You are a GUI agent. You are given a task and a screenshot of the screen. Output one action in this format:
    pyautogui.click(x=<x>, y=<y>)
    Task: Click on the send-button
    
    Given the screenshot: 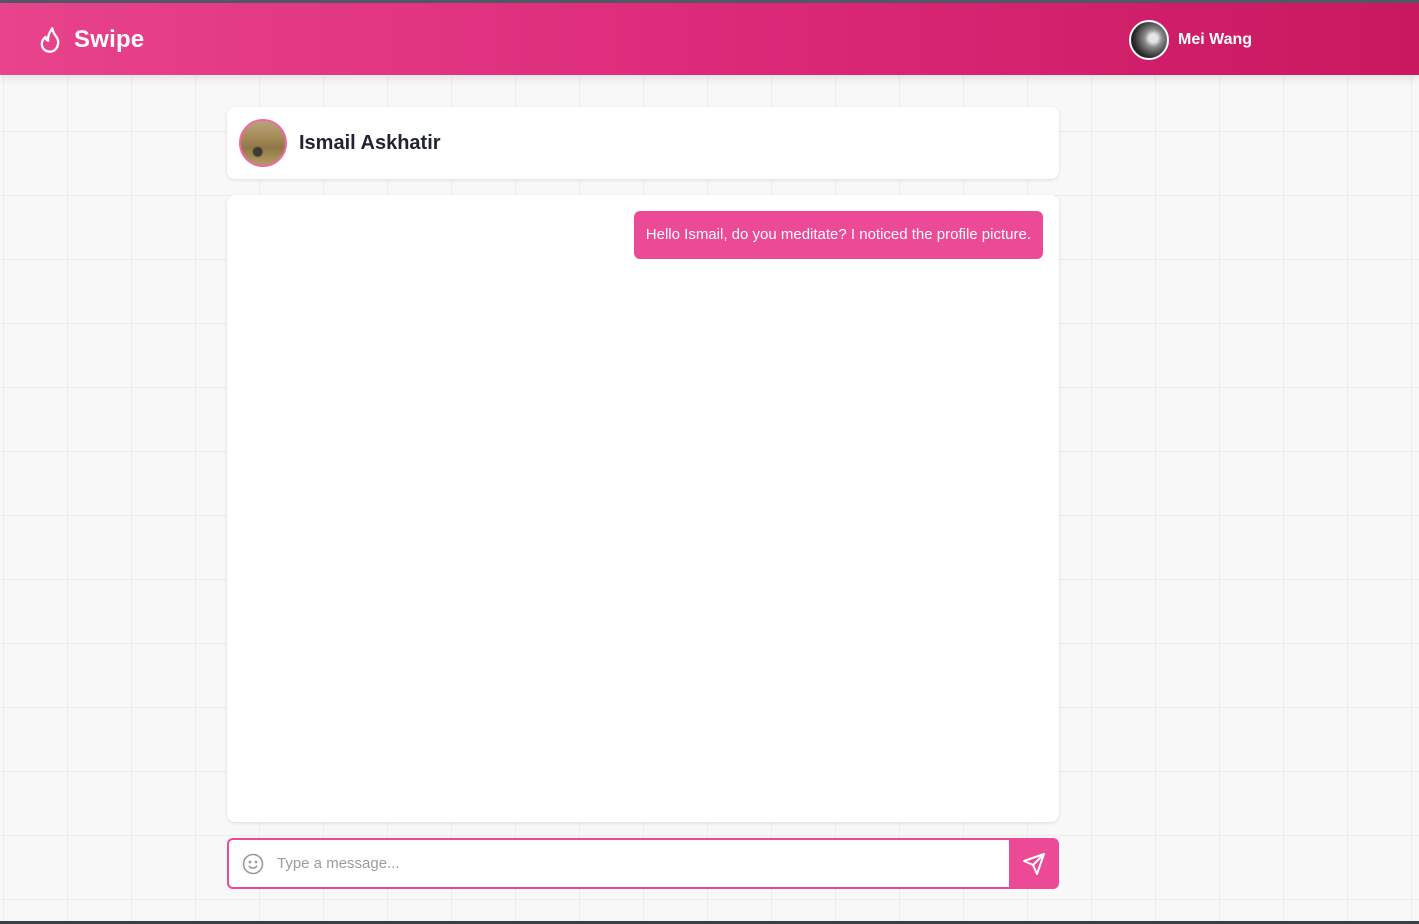 What is the action you would take?
    pyautogui.click(x=1034, y=863)
    